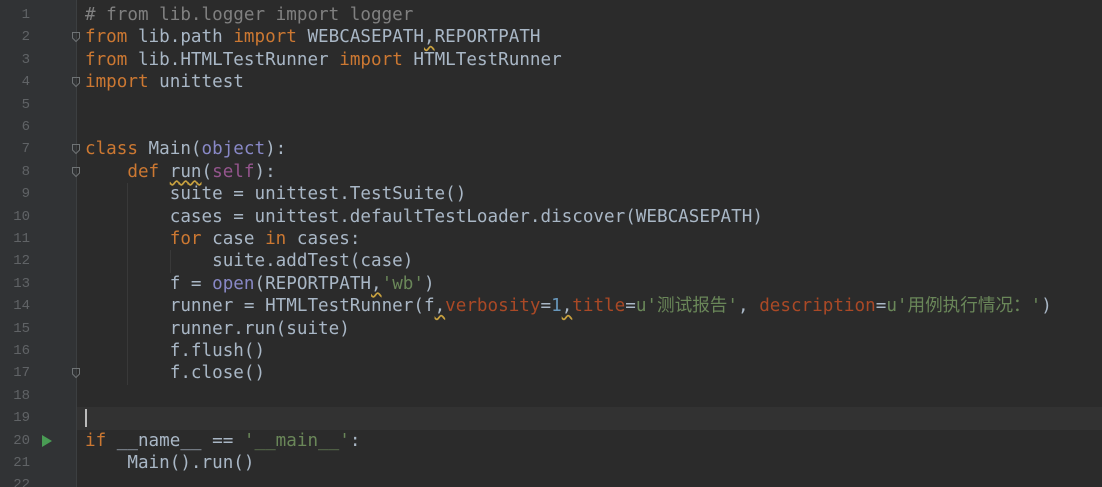  Describe the element at coordinates (589, 194) in the screenshot. I see `code-line: suite = unittest.TestSuite()` at that location.